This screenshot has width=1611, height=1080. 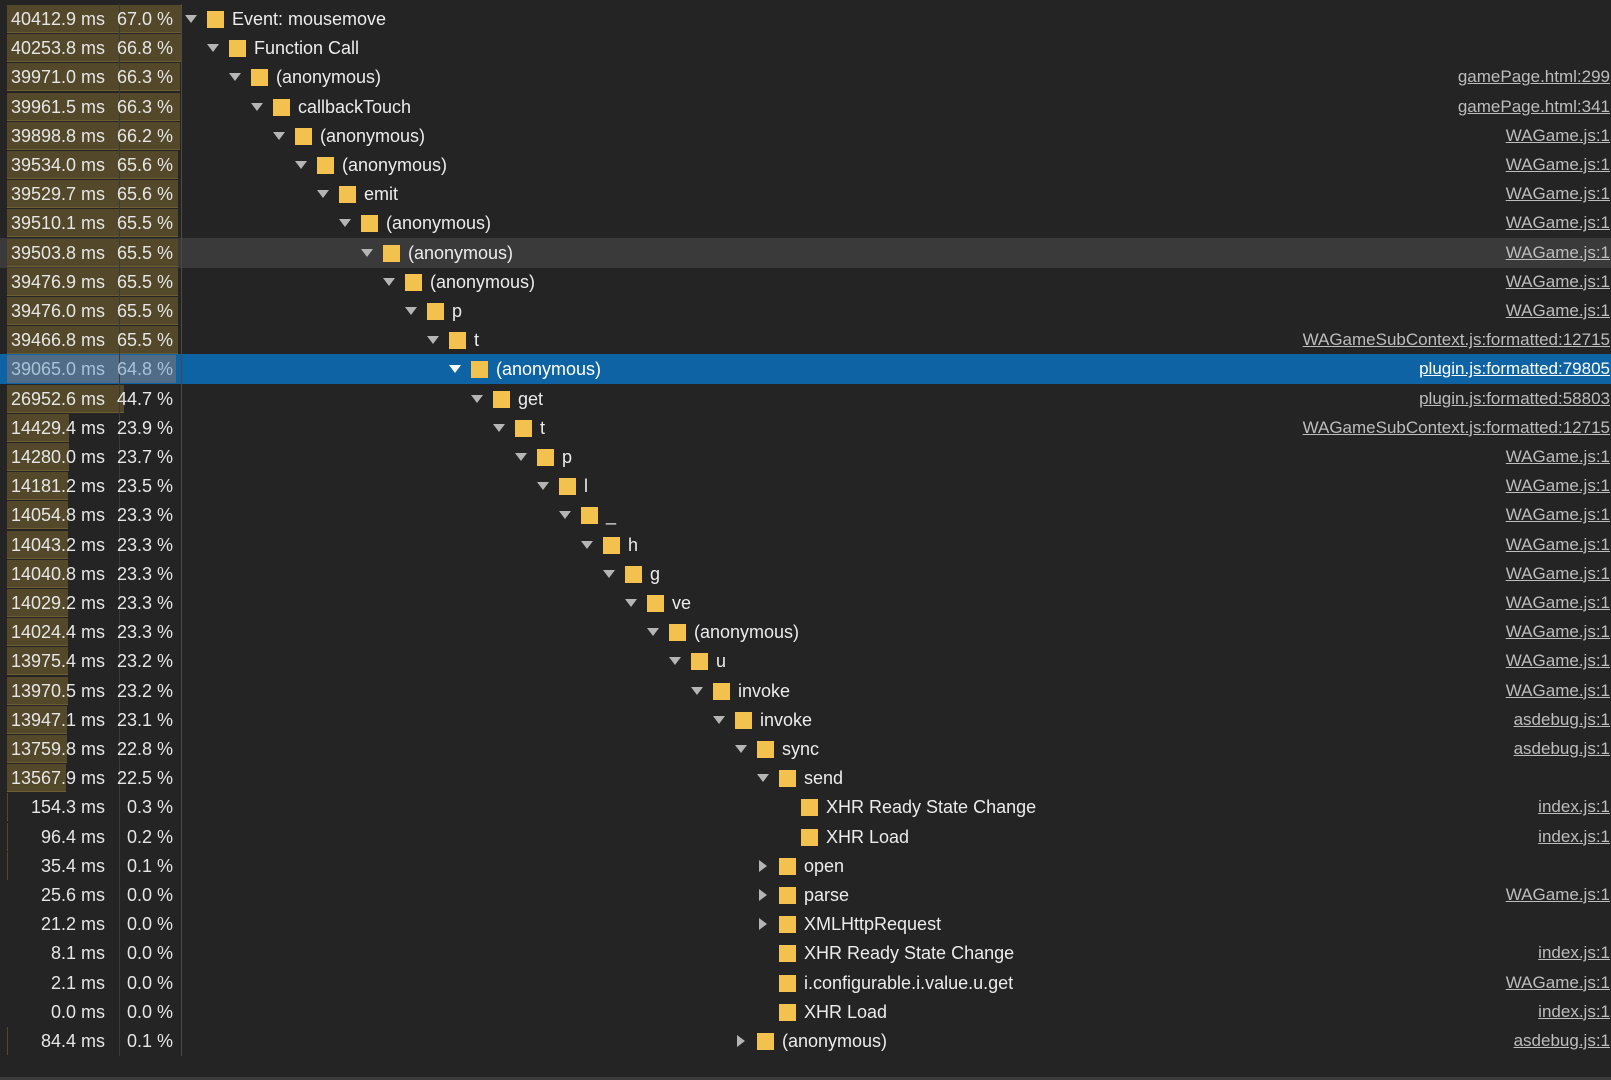 I want to click on tree-row: 39510.1 ms 65.5 % (anonymous) WAGame.js:1, so click(x=805, y=223).